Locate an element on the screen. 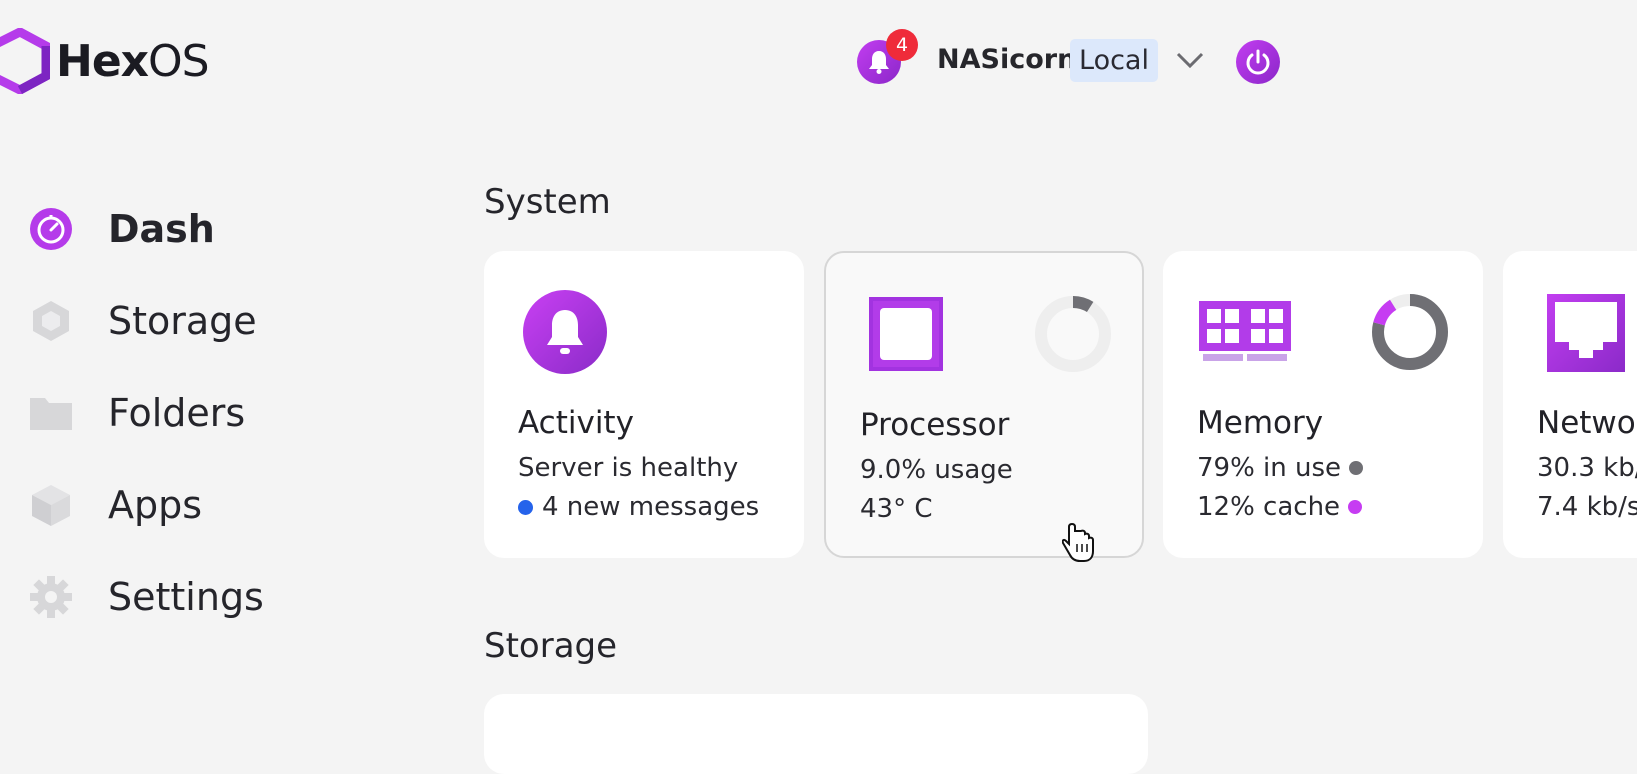 The image size is (1637, 774). network-download-rate: 30.3 kb/s is located at coordinates (1587, 468).